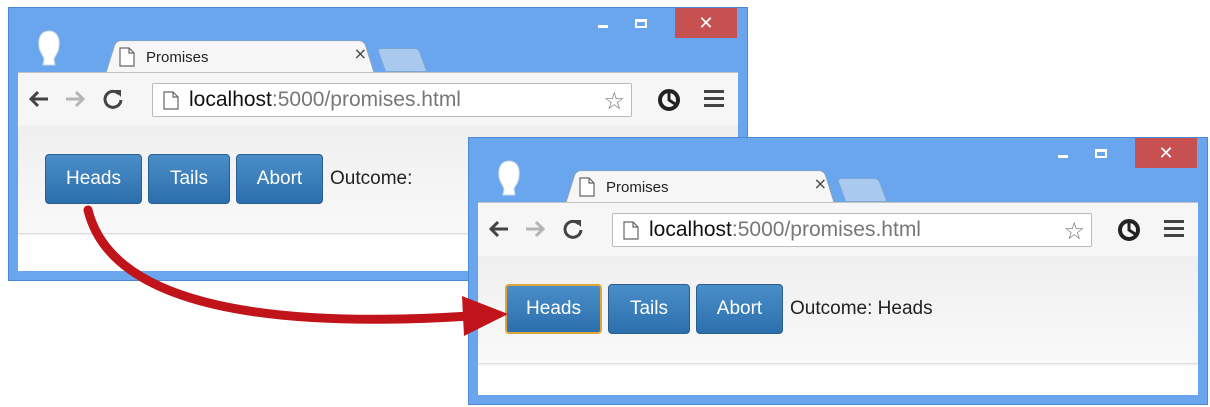  I want to click on outcome-text: Outcome: Heads, so click(861, 309).